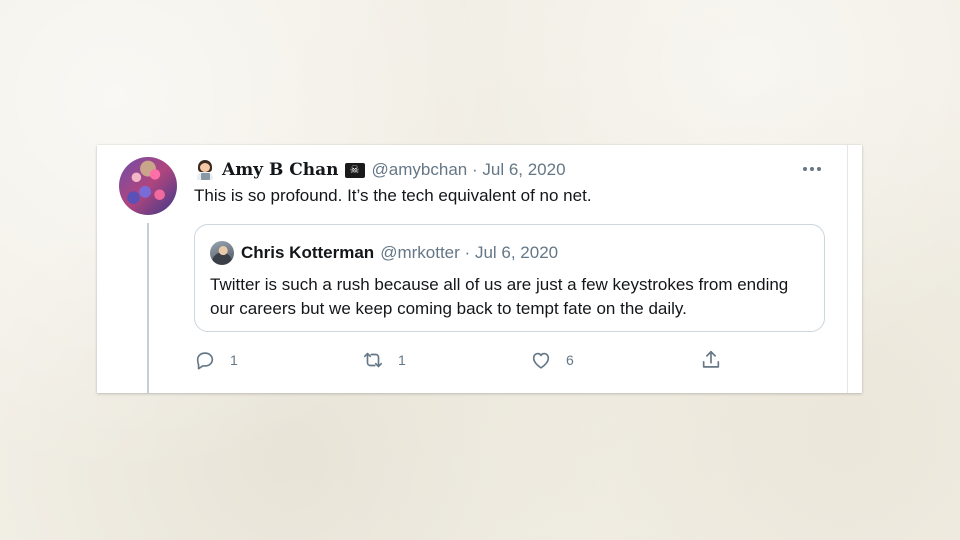 The image size is (960, 540). I want to click on quoted-handle: @mrkotter, so click(420, 252).